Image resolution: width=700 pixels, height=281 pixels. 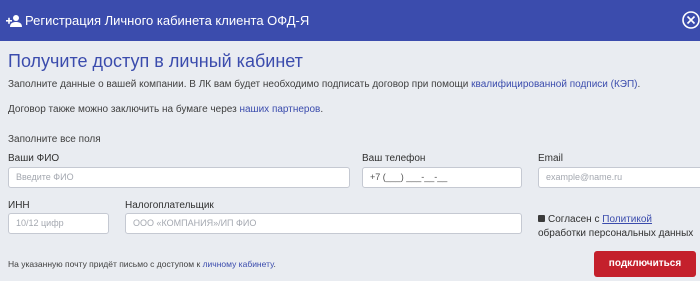 I want to click on partners-text-end: ., so click(x=322, y=109).